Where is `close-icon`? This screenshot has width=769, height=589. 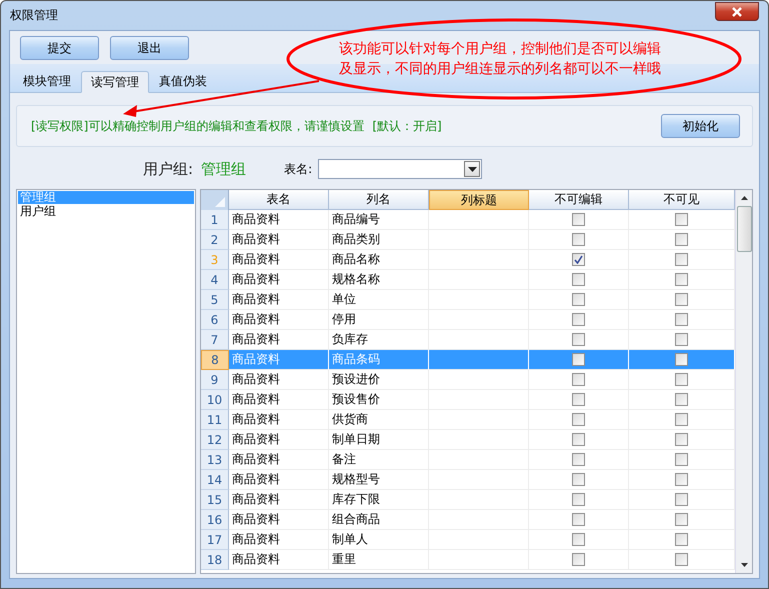 close-icon is located at coordinates (737, 11).